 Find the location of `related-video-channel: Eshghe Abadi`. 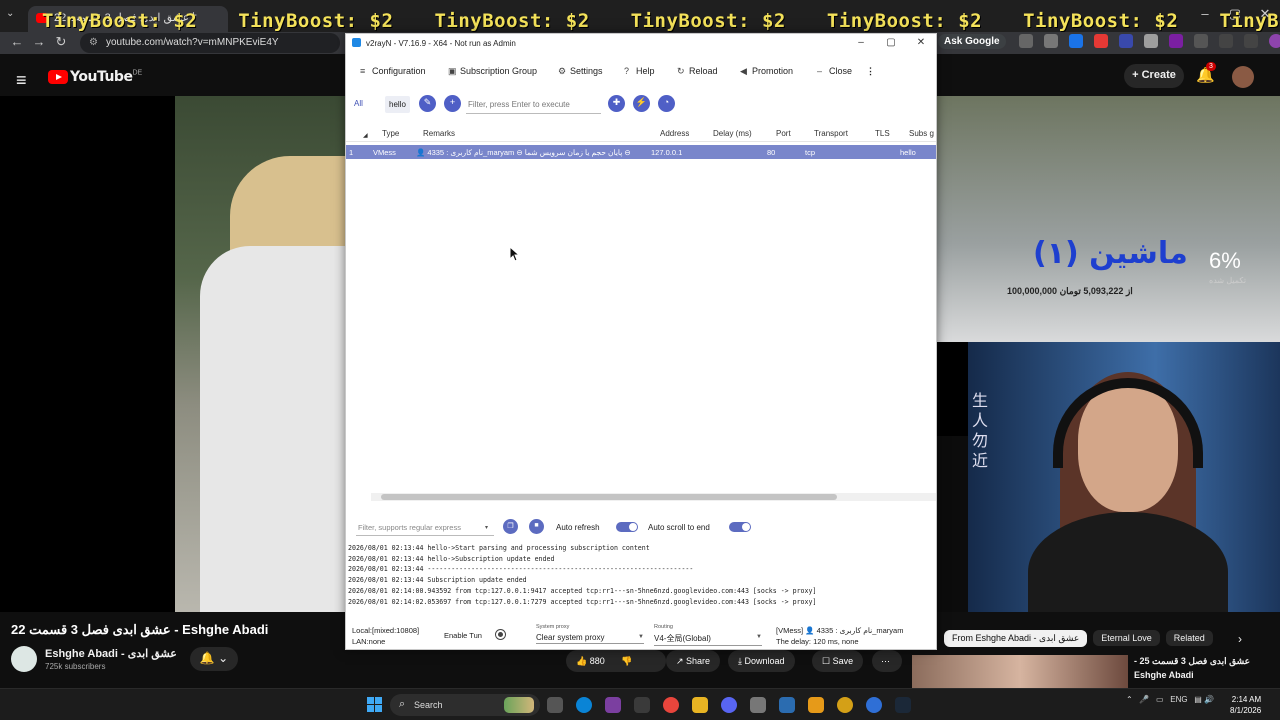

related-video-channel: Eshghe Abadi is located at coordinates (1164, 675).